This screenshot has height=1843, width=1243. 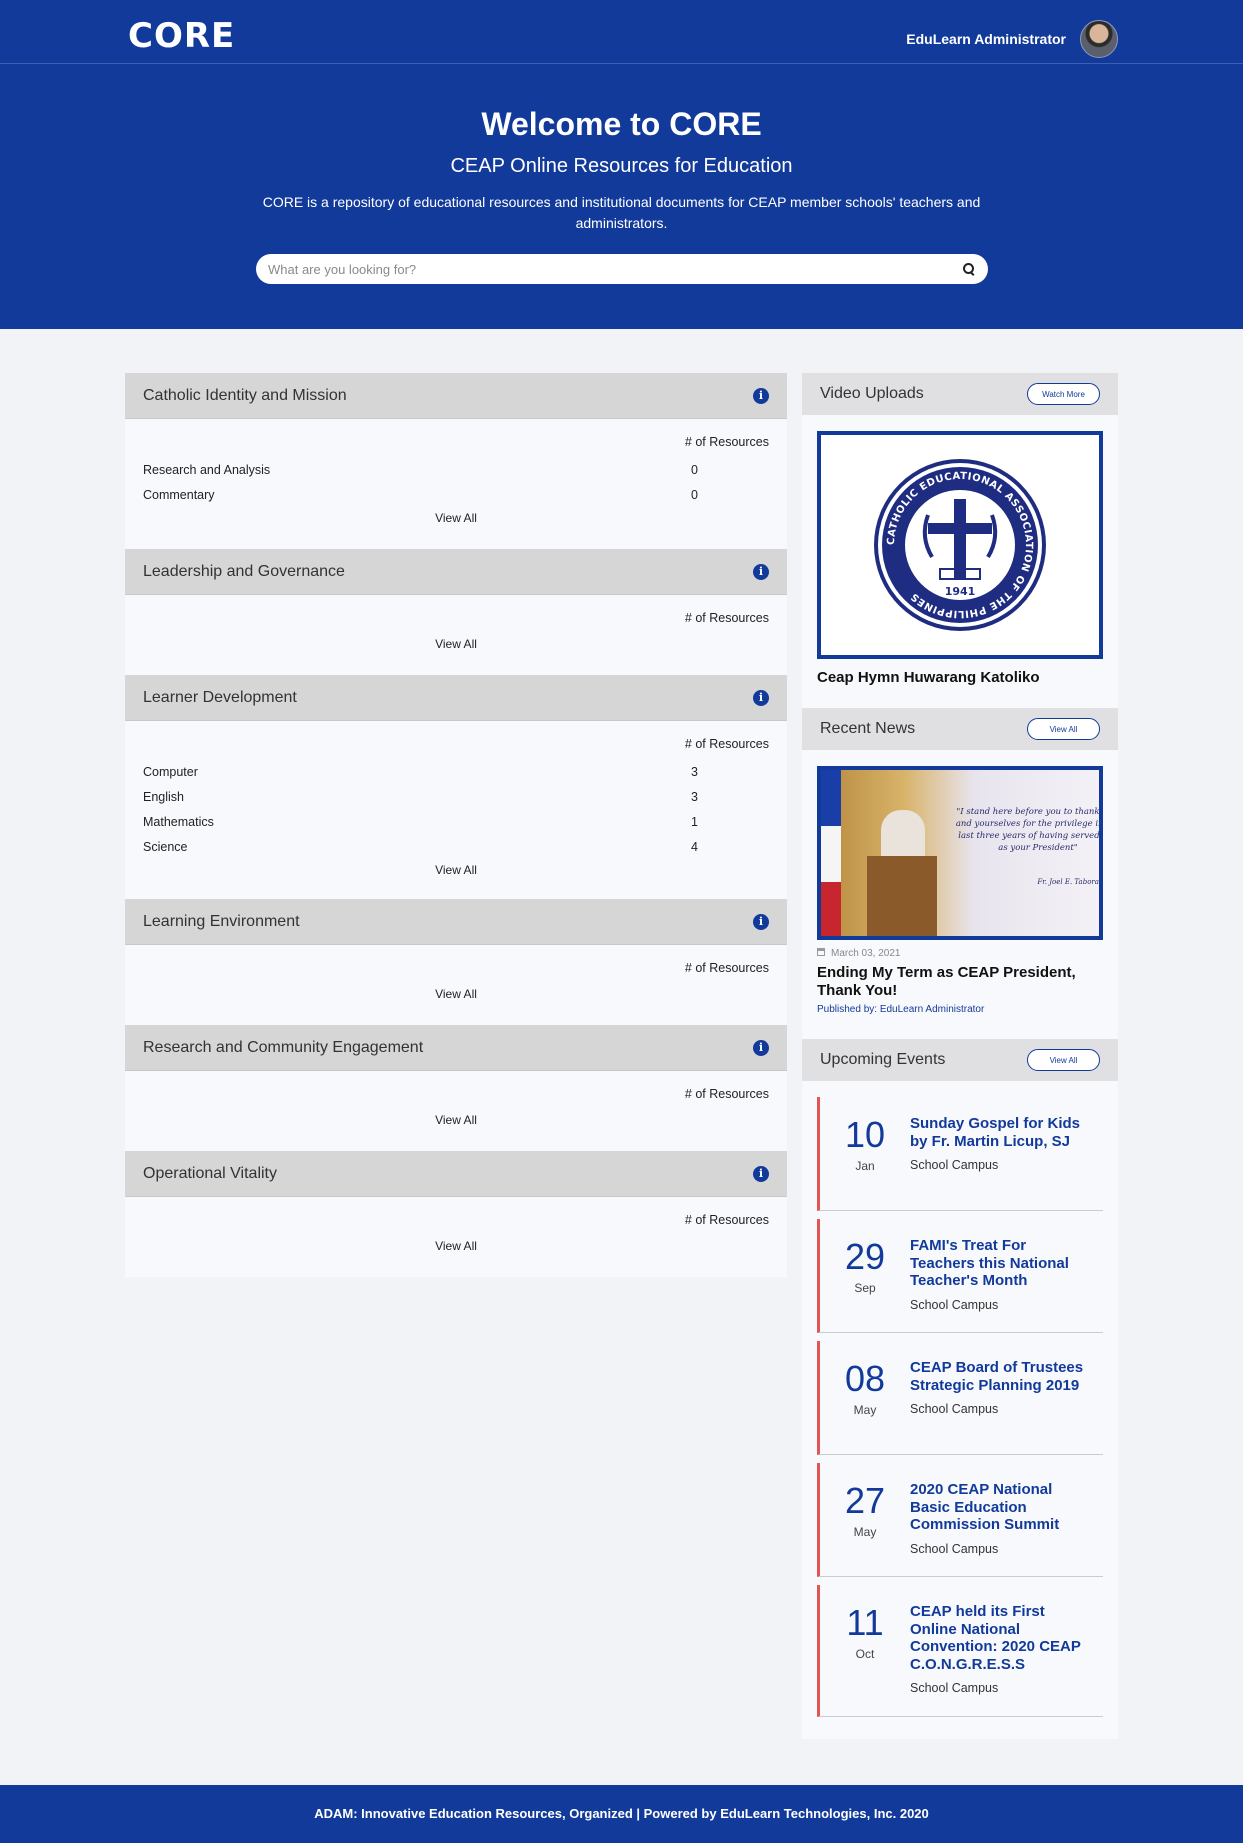 What do you see at coordinates (960, 677) in the screenshot?
I see `video-title: Ceap Hymn Huwarang Katoliko` at bounding box center [960, 677].